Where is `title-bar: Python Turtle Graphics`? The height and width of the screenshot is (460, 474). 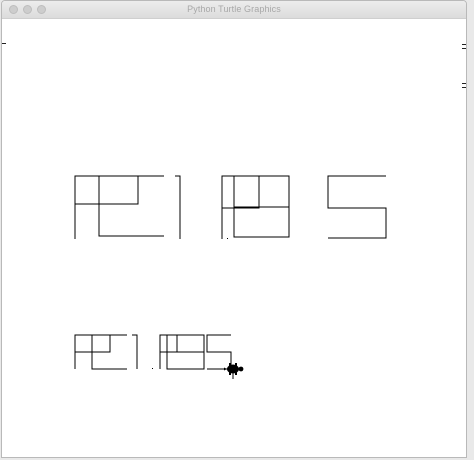 title-bar: Python Turtle Graphics is located at coordinates (234, 10).